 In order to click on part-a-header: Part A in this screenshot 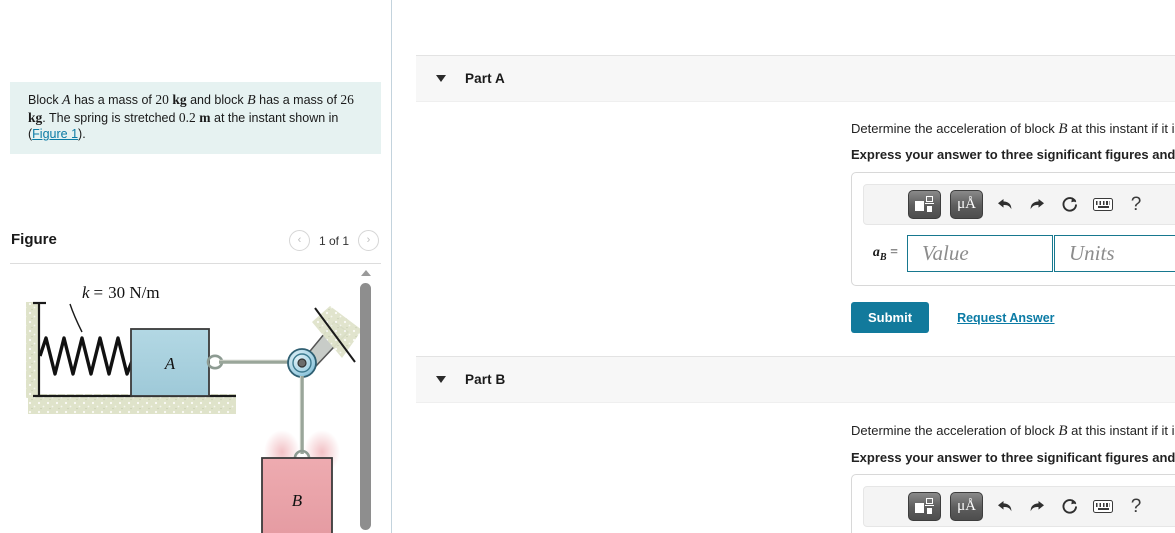, I will do `click(795, 78)`.